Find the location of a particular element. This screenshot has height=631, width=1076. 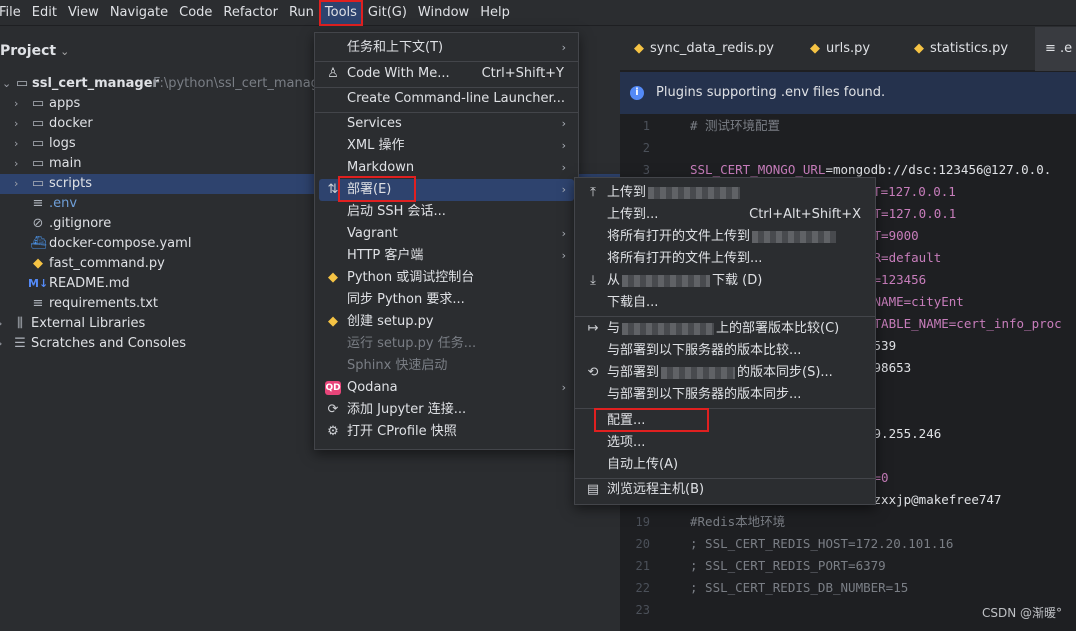

tab-statistics: ◆ statistics.py is located at coordinates (961, 49).